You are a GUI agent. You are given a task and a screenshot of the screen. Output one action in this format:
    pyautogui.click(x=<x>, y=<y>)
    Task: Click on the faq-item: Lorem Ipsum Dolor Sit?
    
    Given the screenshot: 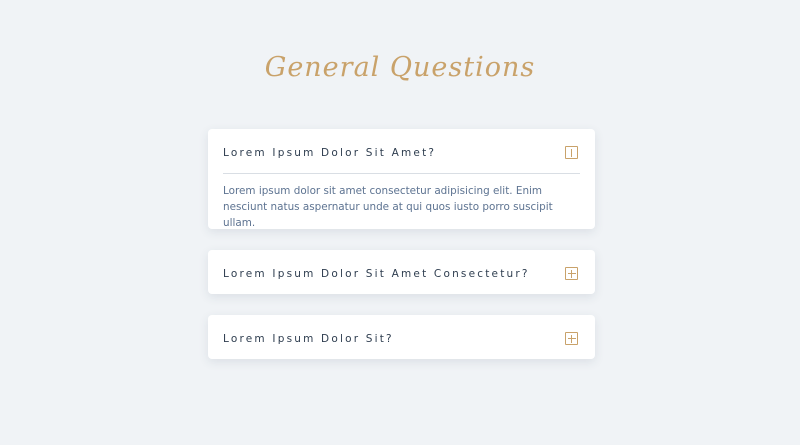 What is the action you would take?
    pyautogui.click(x=401, y=337)
    